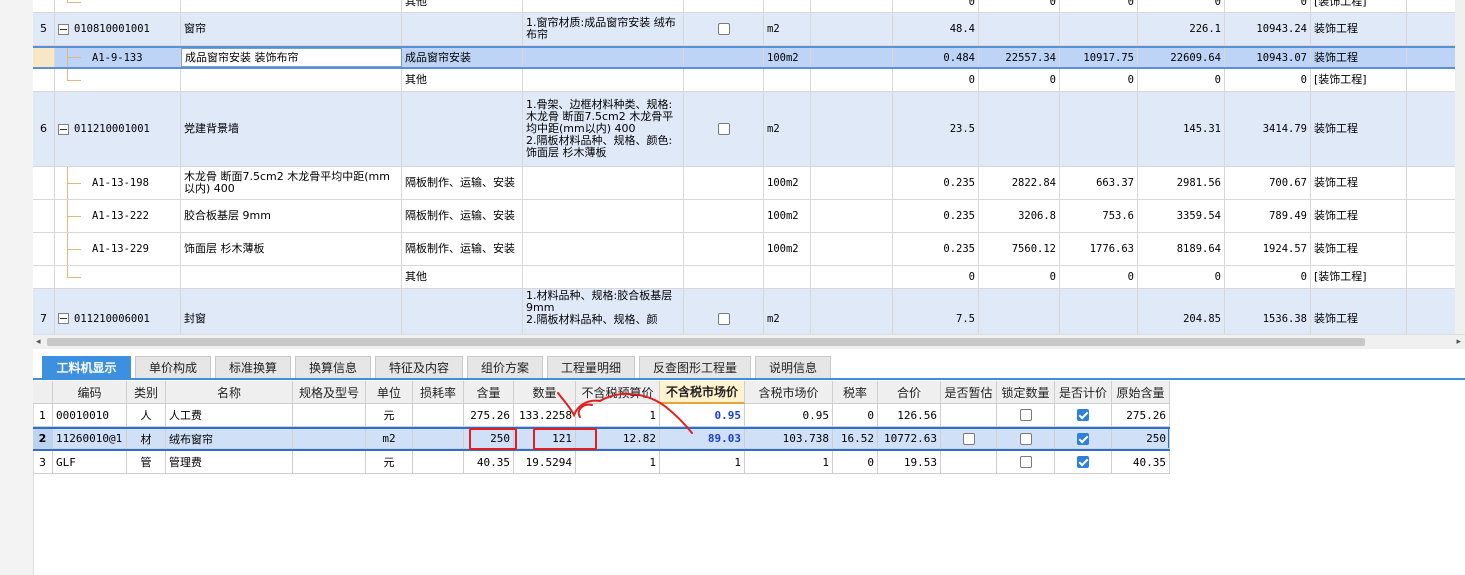 The image size is (1465, 575). What do you see at coordinates (333, 367) in the screenshot?
I see `tab-conversion-info: 换算信息` at bounding box center [333, 367].